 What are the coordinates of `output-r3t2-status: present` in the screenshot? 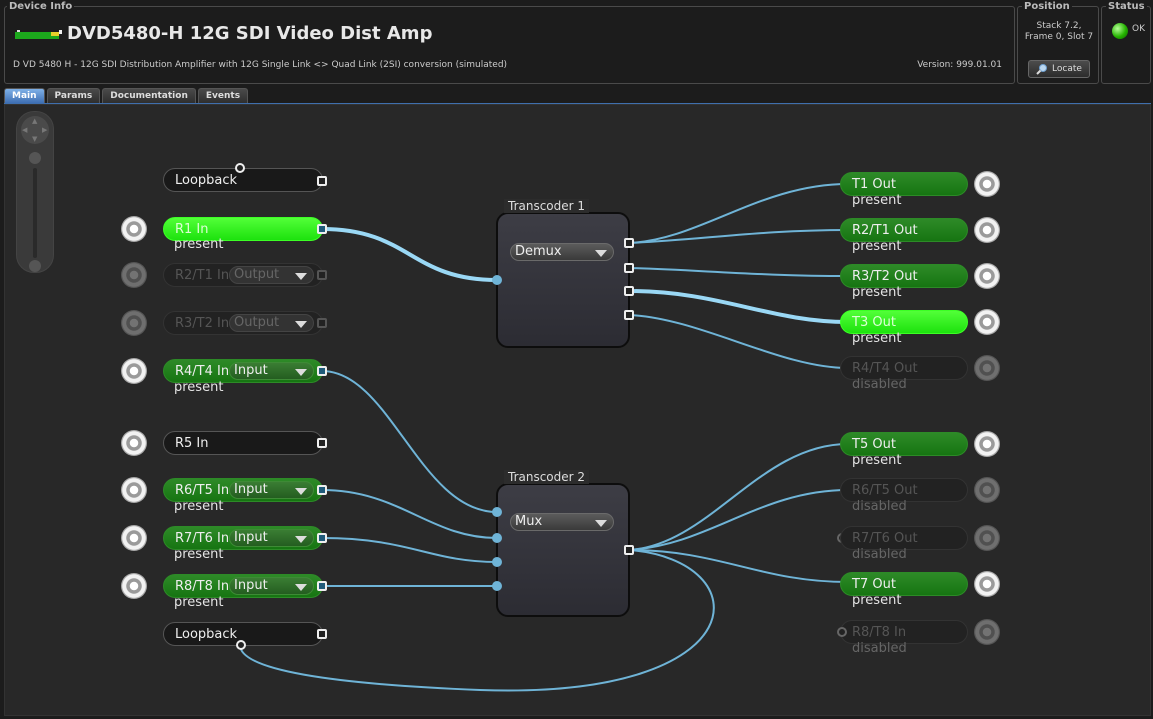 It's located at (877, 292).